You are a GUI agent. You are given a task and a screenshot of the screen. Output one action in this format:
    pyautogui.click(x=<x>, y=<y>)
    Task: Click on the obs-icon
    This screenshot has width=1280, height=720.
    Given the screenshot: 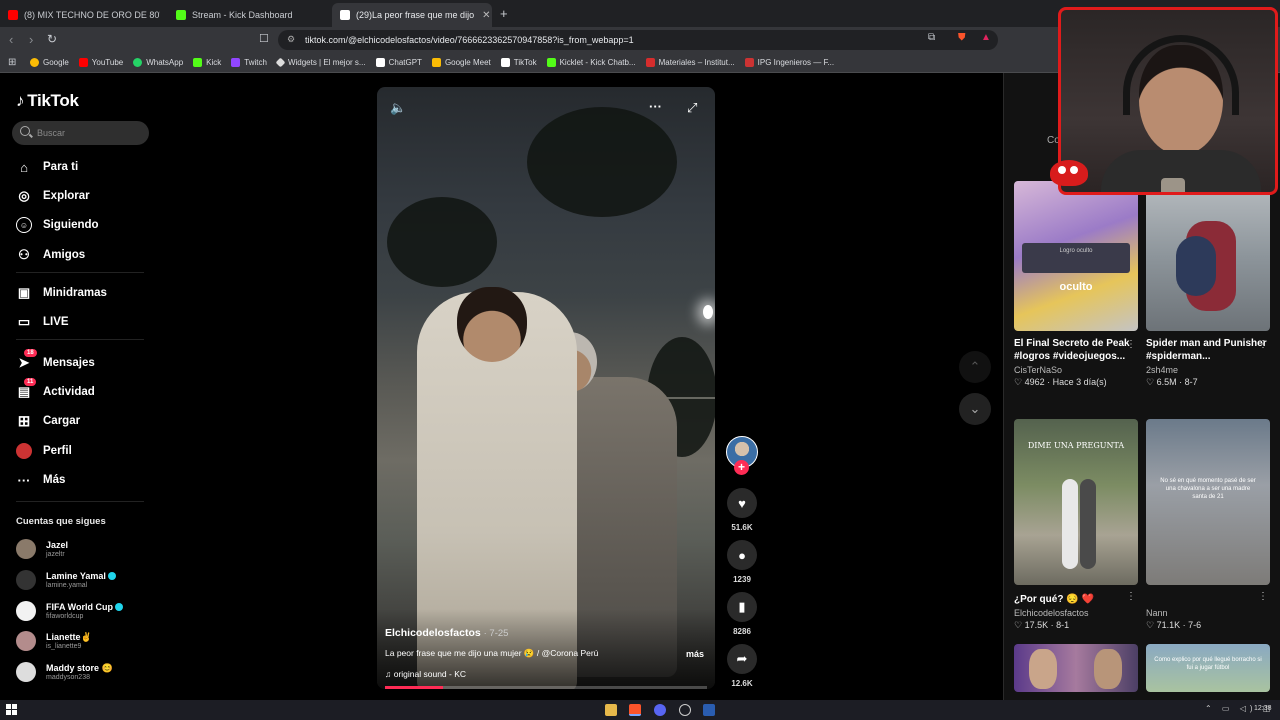 What is the action you would take?
    pyautogui.click(x=685, y=710)
    